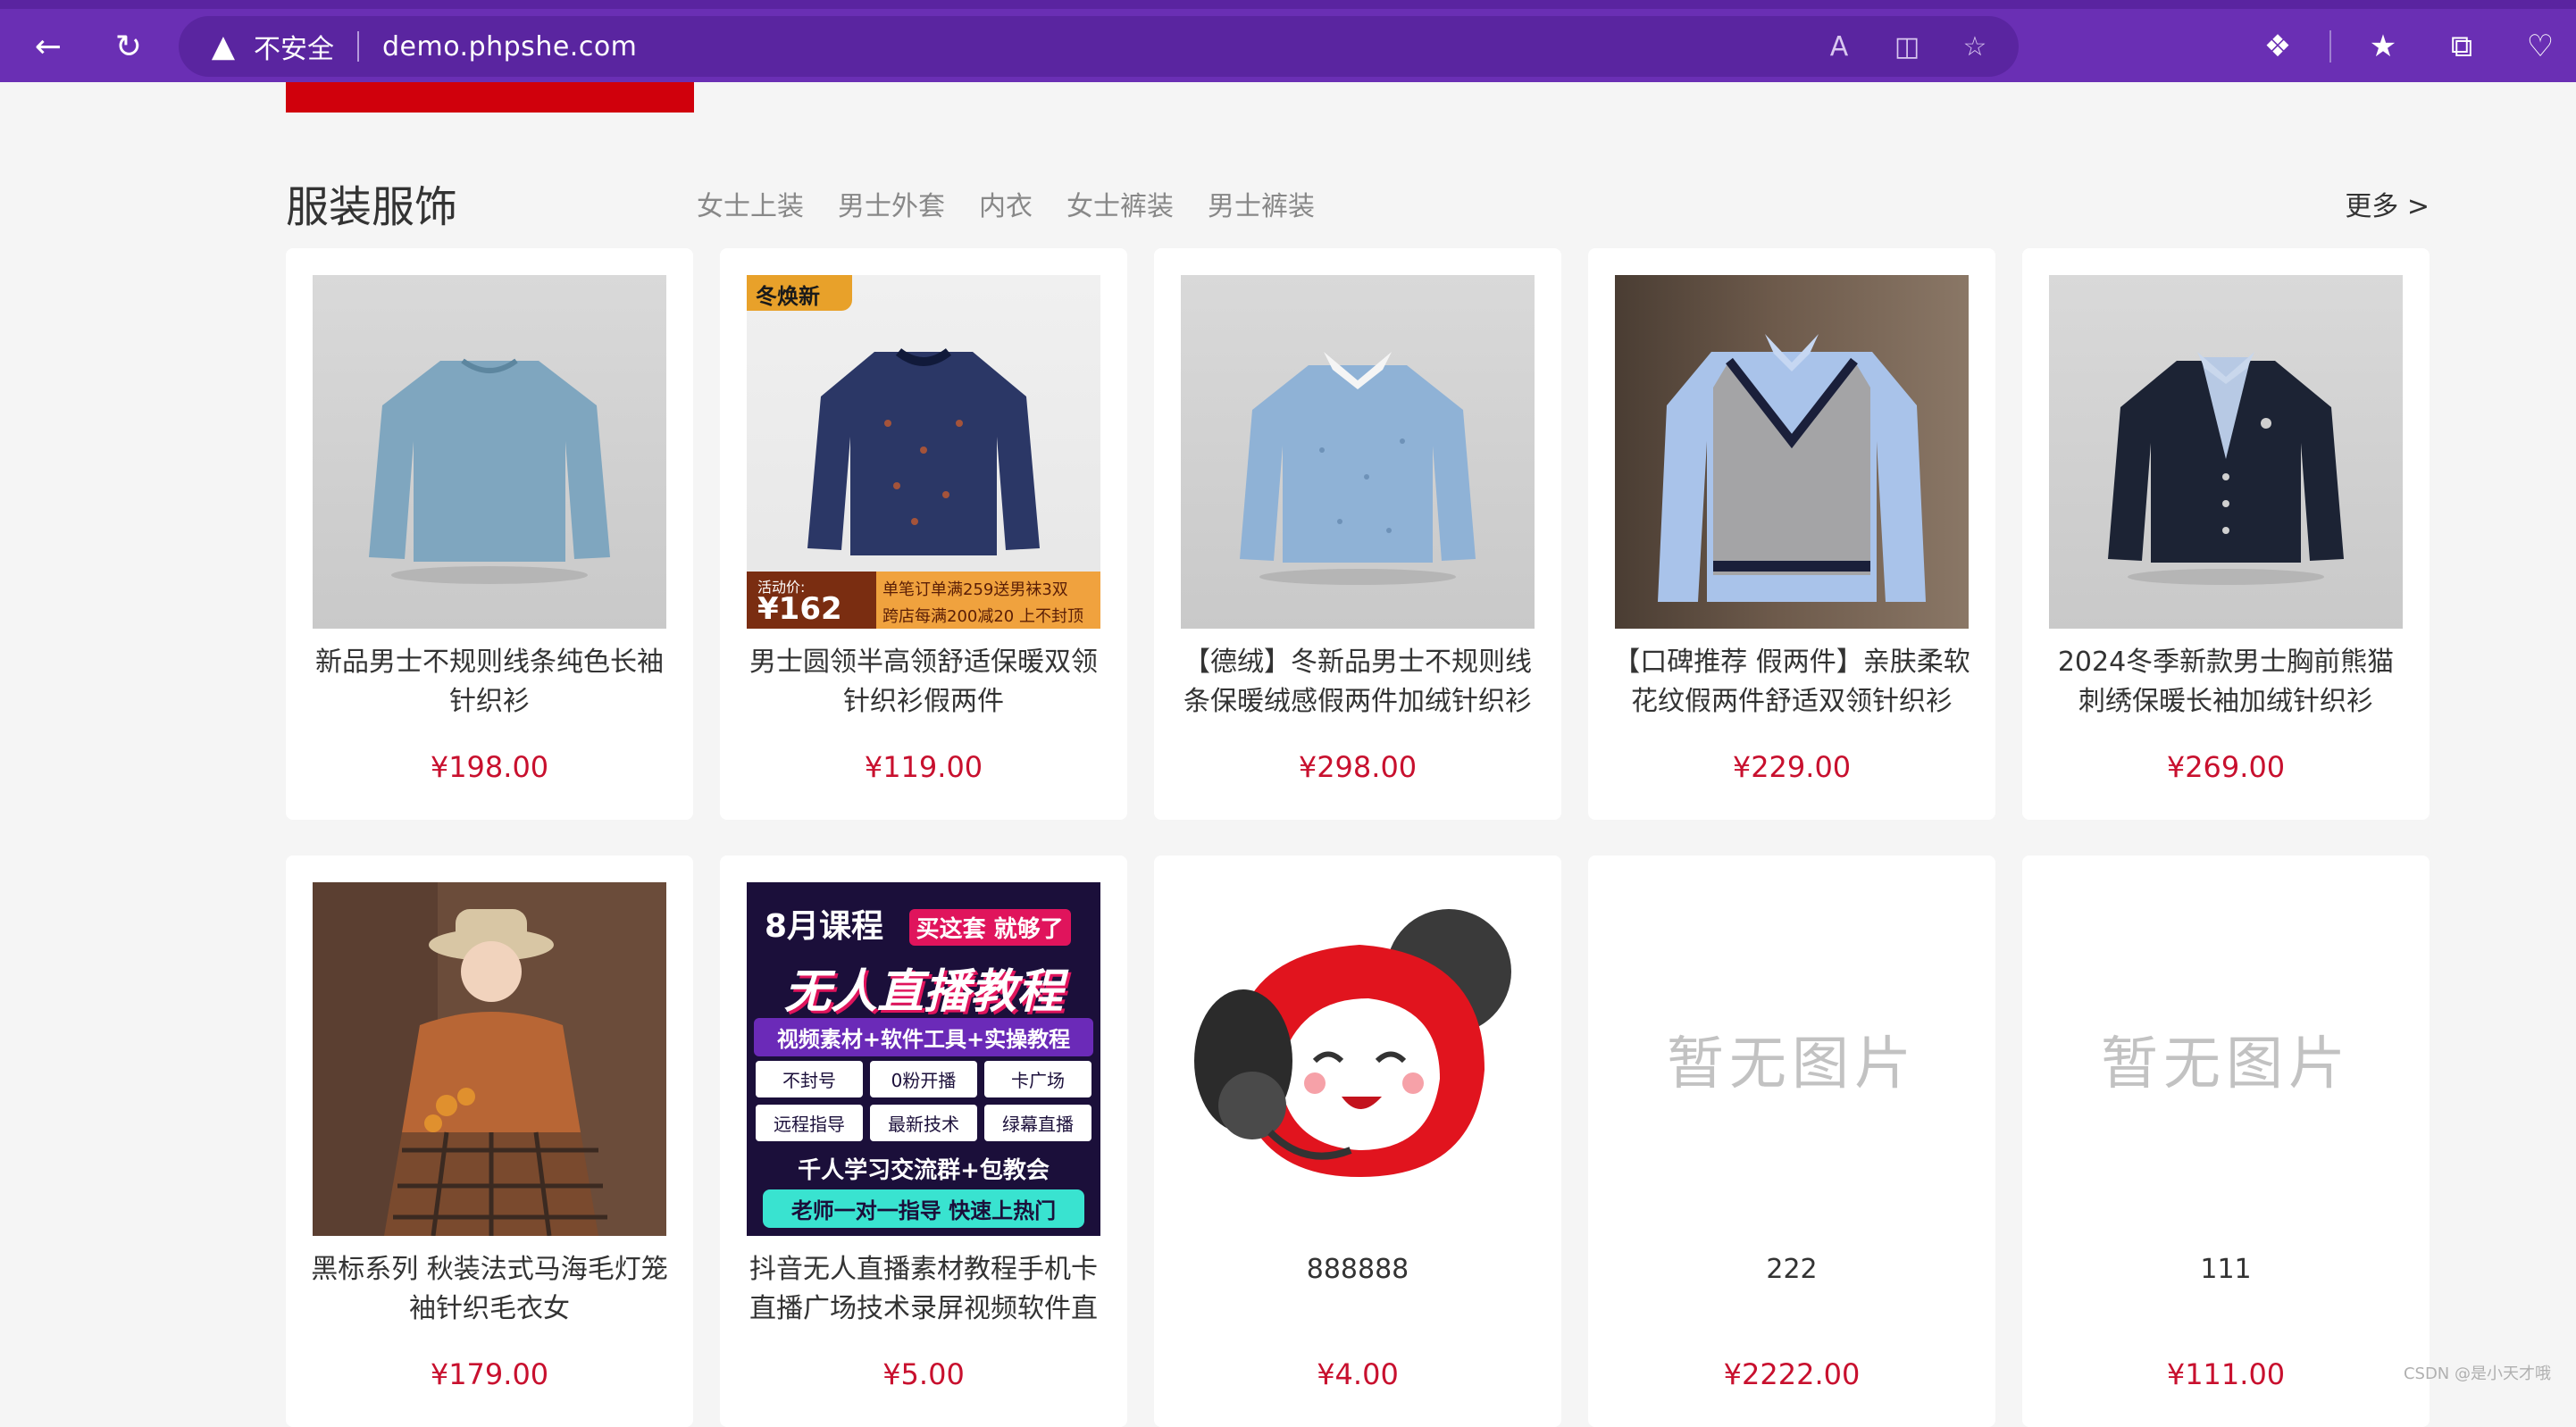 This screenshot has width=2576, height=1427. What do you see at coordinates (924, 1290) in the screenshot?
I see `product-name: 抖音无人直播素材教程手机卡直播广场技术录屏视频软件直播间` at bounding box center [924, 1290].